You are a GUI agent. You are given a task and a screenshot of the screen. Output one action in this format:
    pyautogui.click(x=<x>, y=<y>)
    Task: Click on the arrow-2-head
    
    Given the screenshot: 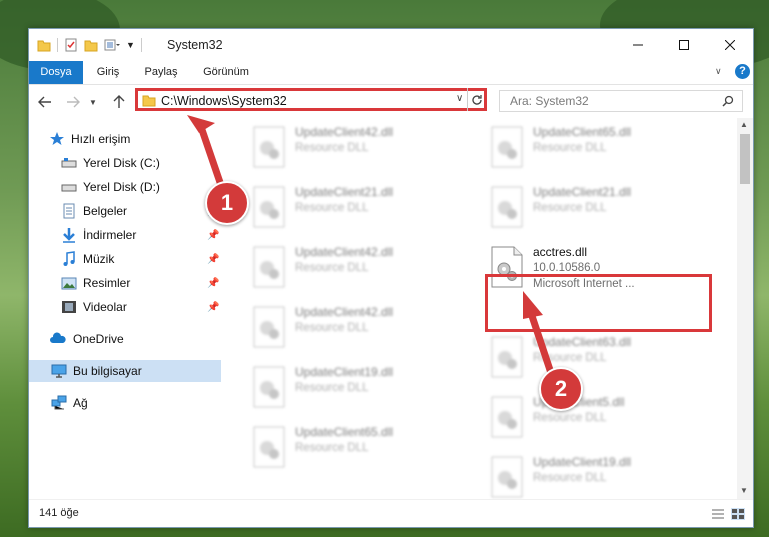 What is the action you would take?
    pyautogui.click(x=533, y=305)
    